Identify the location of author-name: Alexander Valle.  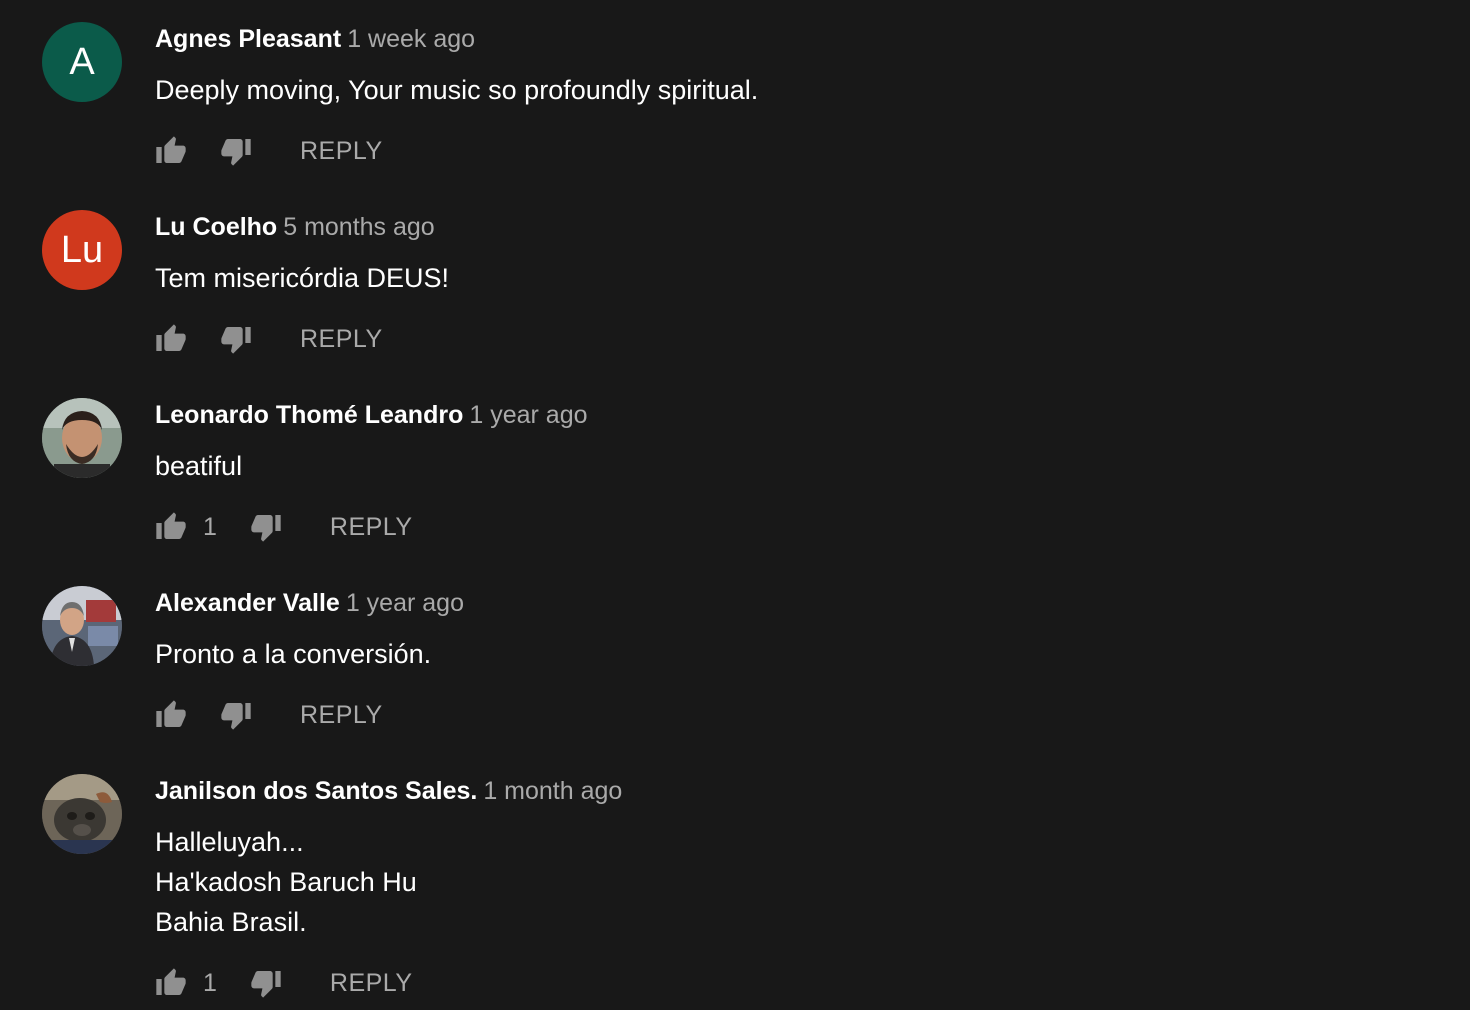
(247, 603).